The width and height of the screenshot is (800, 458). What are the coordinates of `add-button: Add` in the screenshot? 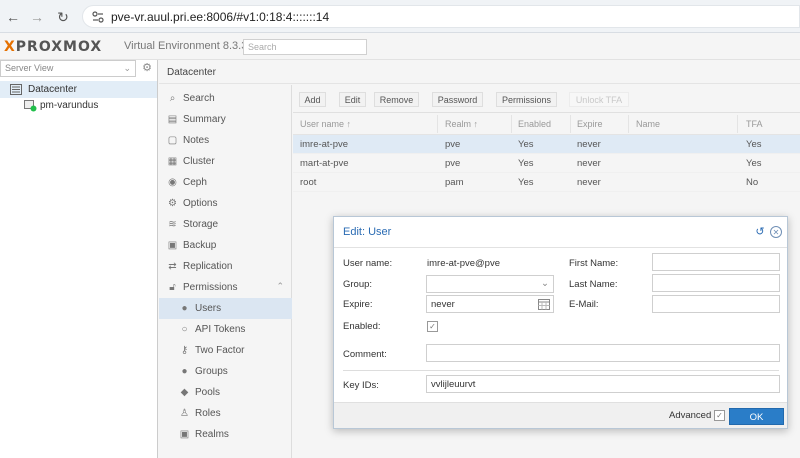 It's located at (312, 99).